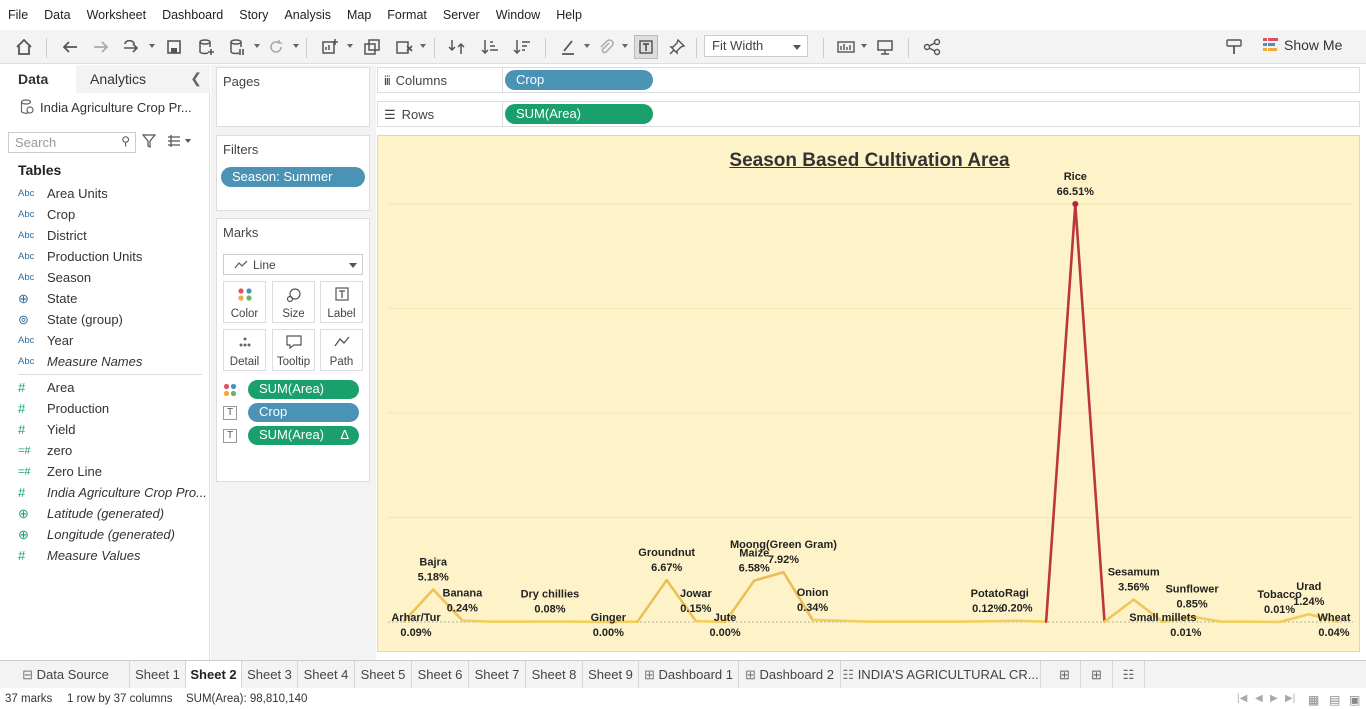 The width and height of the screenshot is (1366, 709). I want to click on field-season: Abc Season, so click(113, 277).